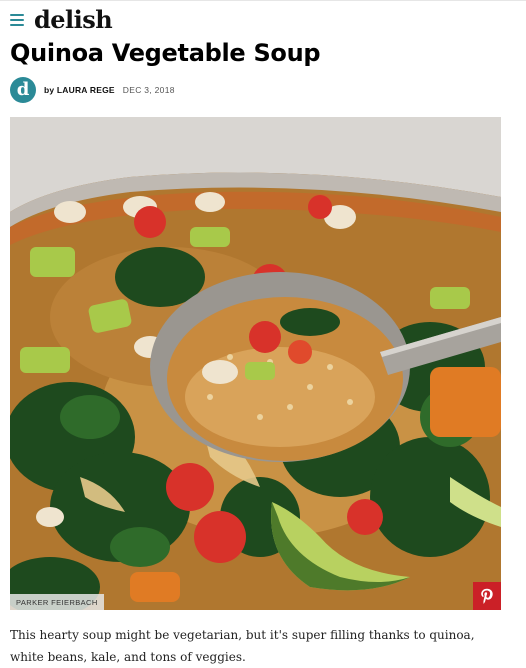  I want to click on site-header: delish, so click(263, 19).